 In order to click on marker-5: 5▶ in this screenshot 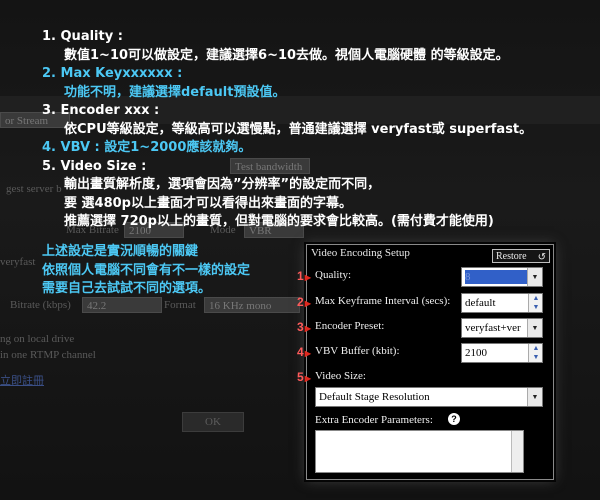, I will do `click(304, 377)`.